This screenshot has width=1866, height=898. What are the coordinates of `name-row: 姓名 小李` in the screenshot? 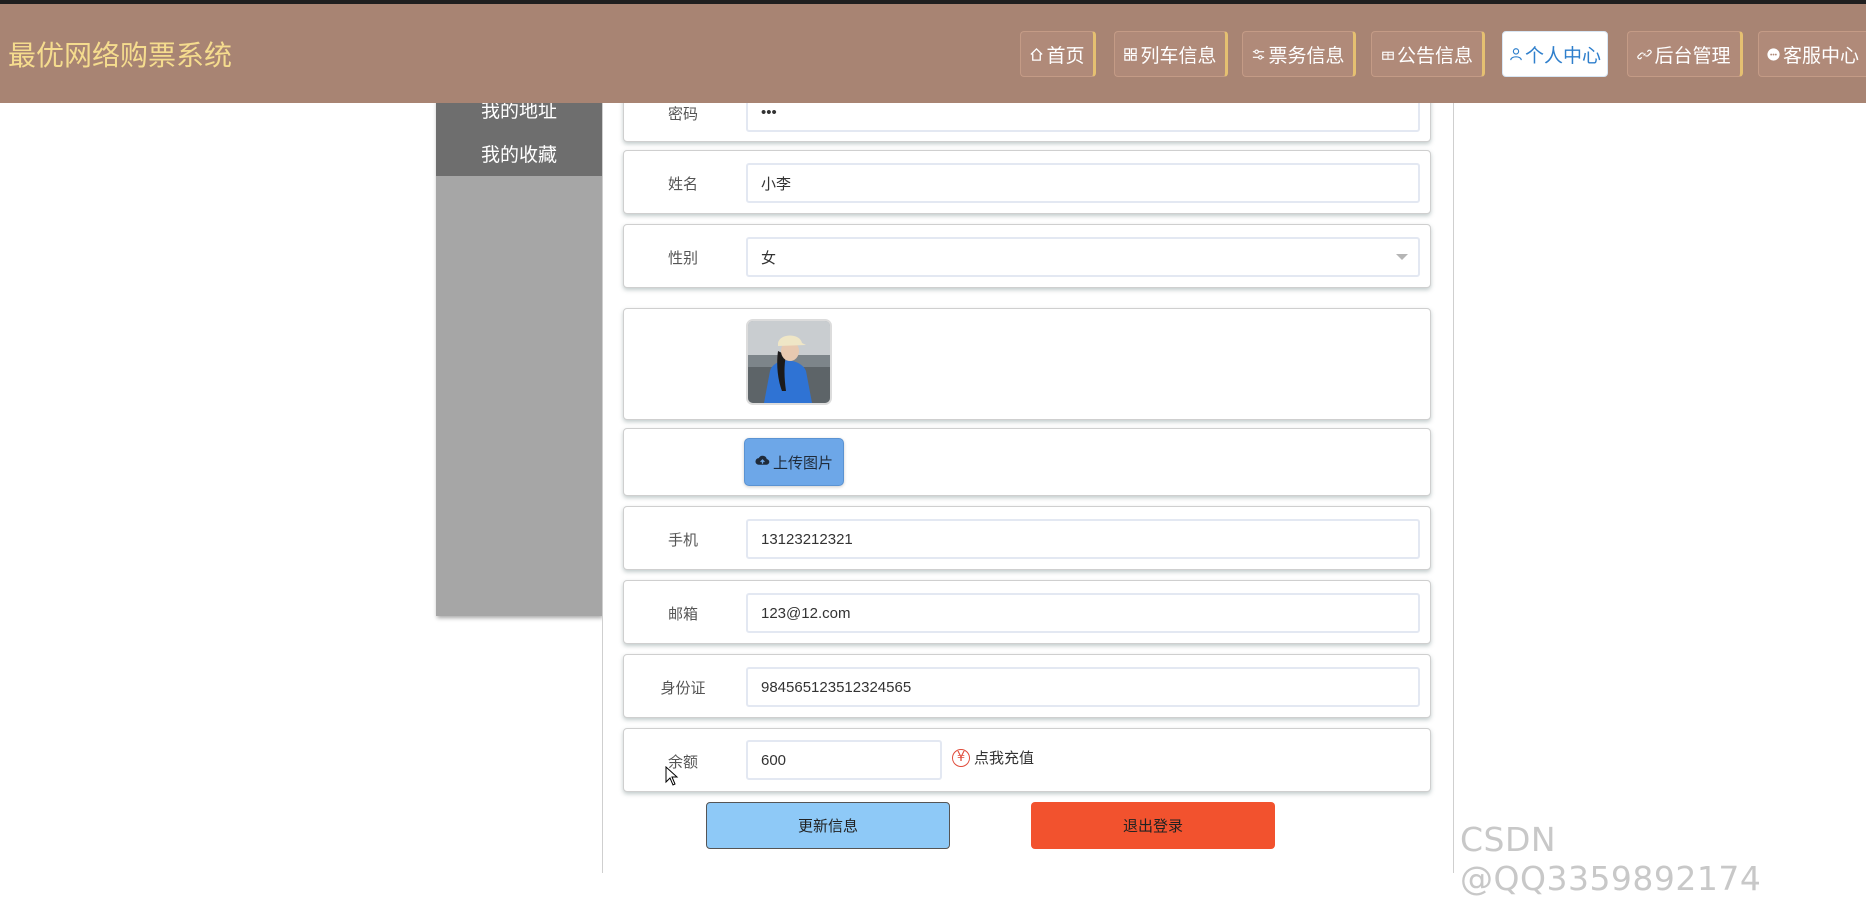 It's located at (1027, 182).